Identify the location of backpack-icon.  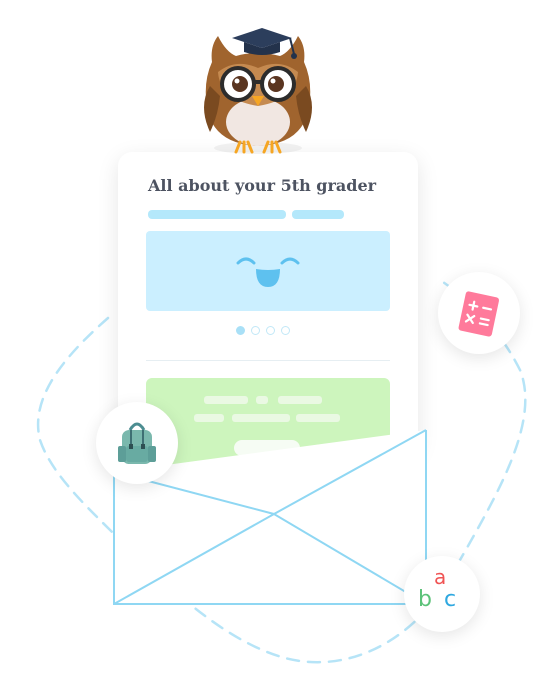
(137, 443).